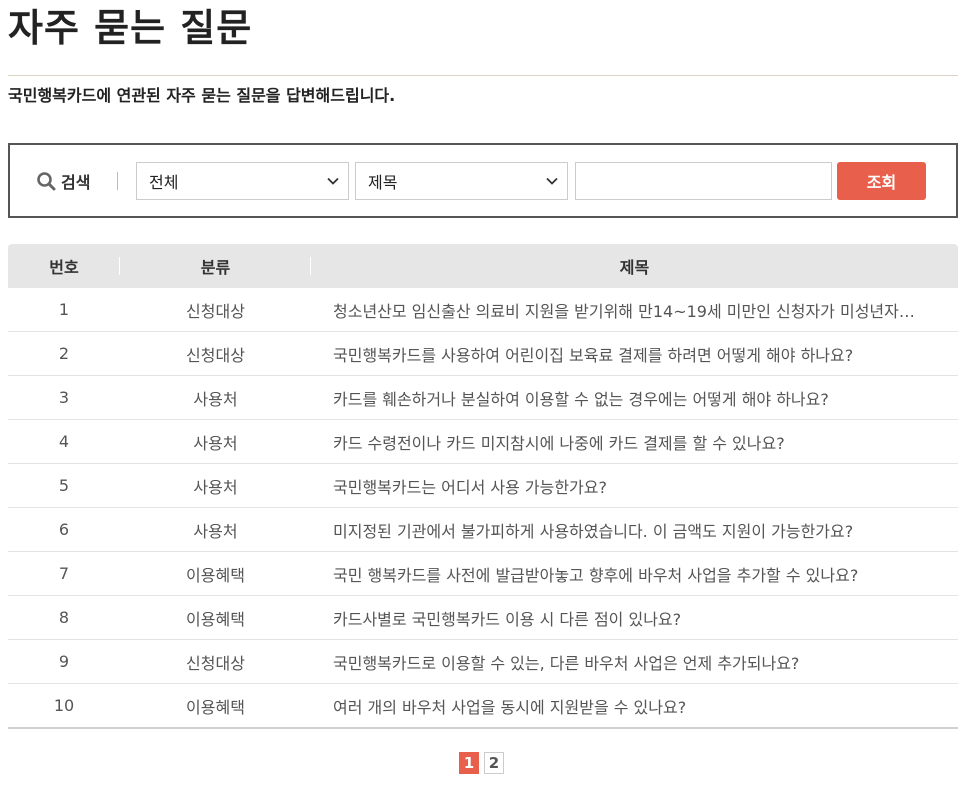 The width and height of the screenshot is (968, 787). Describe the element at coordinates (64, 441) in the screenshot. I see `row-number: 4` at that location.